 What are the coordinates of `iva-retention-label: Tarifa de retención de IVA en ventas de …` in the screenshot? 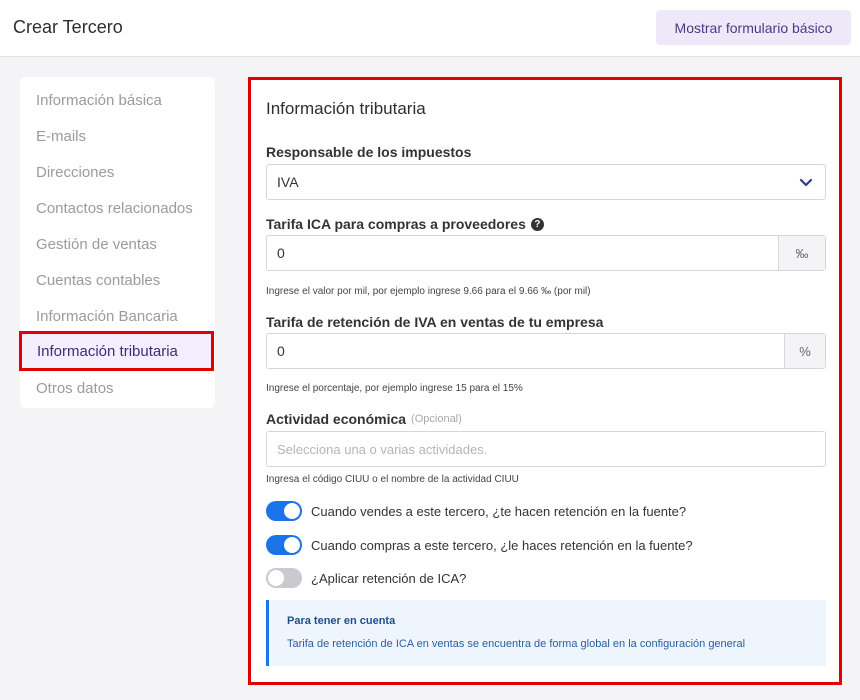 It's located at (434, 322).